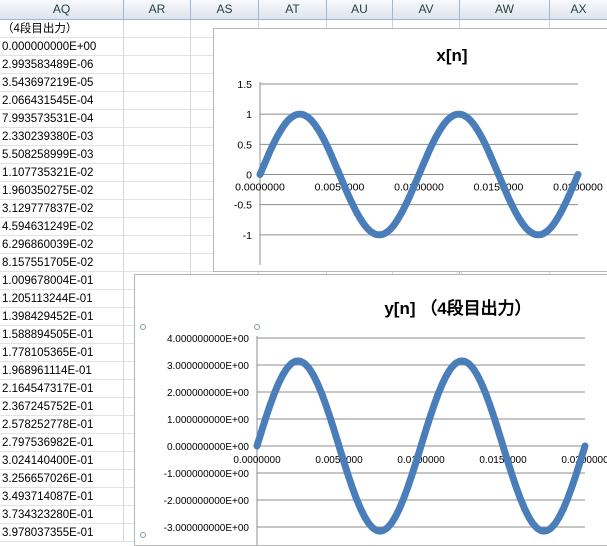  What do you see at coordinates (426, 9) in the screenshot?
I see `column-header-av: AV` at bounding box center [426, 9].